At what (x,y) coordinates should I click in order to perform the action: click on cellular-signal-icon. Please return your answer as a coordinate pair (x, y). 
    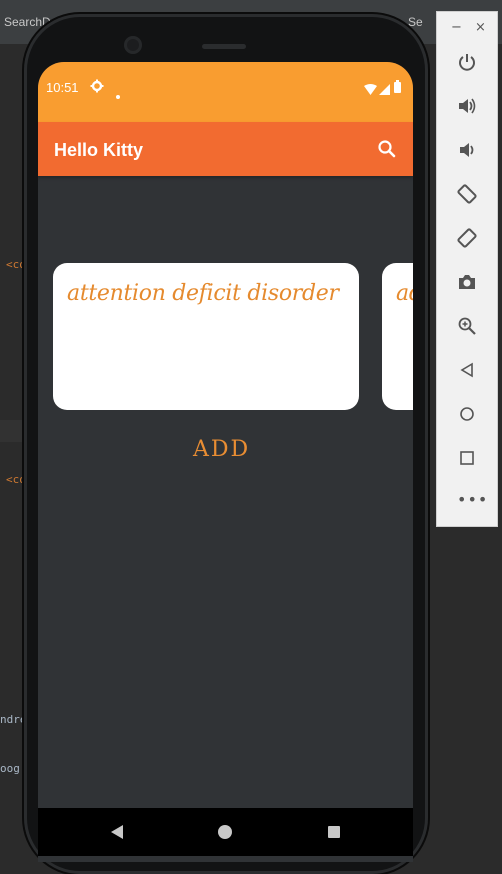
    Looking at the image, I should click on (384, 89).